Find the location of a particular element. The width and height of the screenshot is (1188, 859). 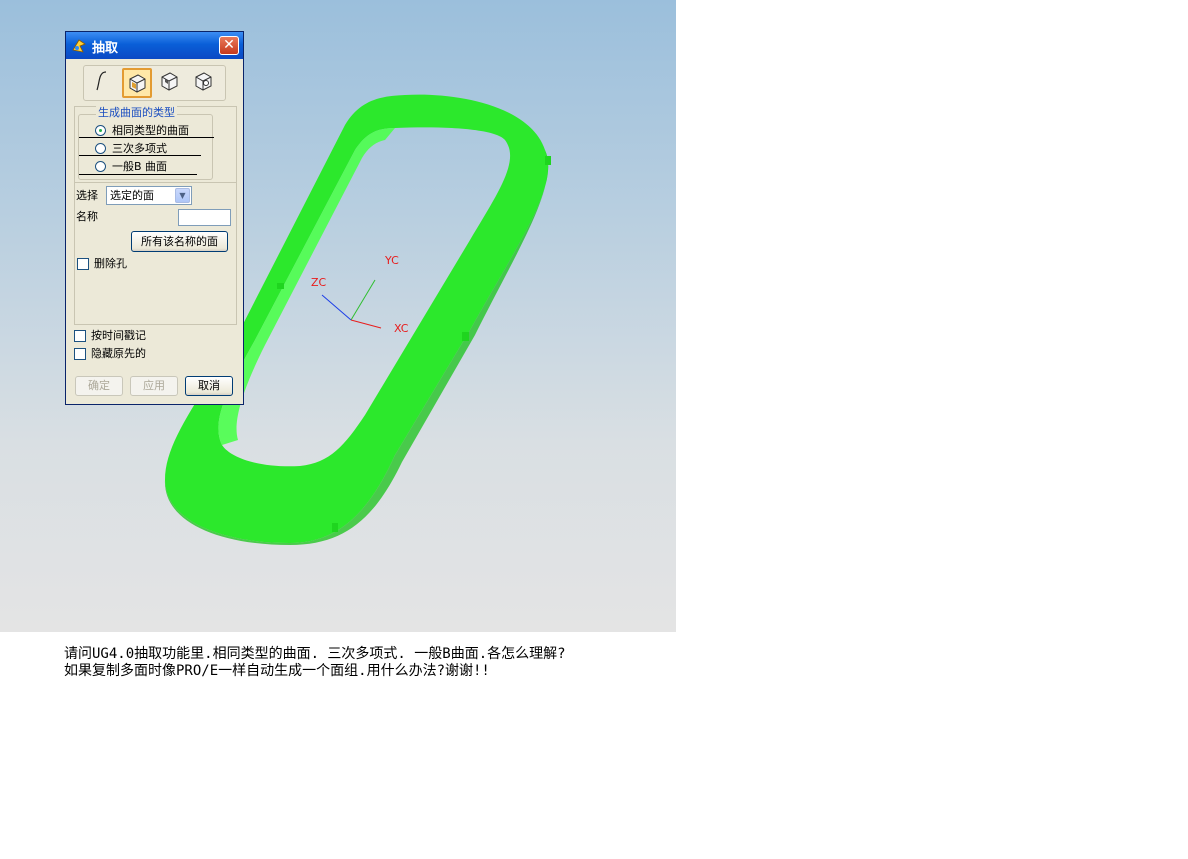

question-line-2: 如果复制多面时像PRO/E一样自动生成一个面组.用什么办法?谢谢!! is located at coordinates (277, 671).